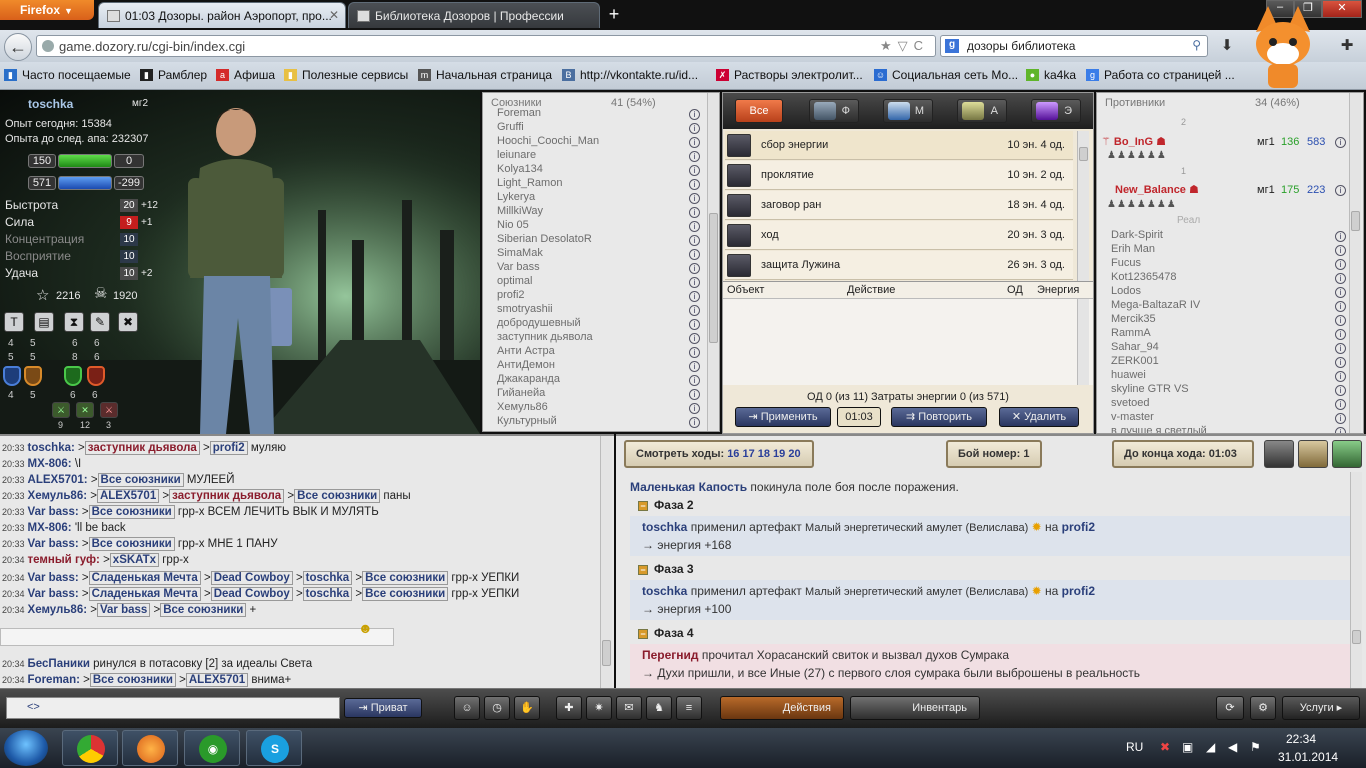  Describe the element at coordinates (516, 155) in the screenshot. I see `ally-item: leiunare` at that location.